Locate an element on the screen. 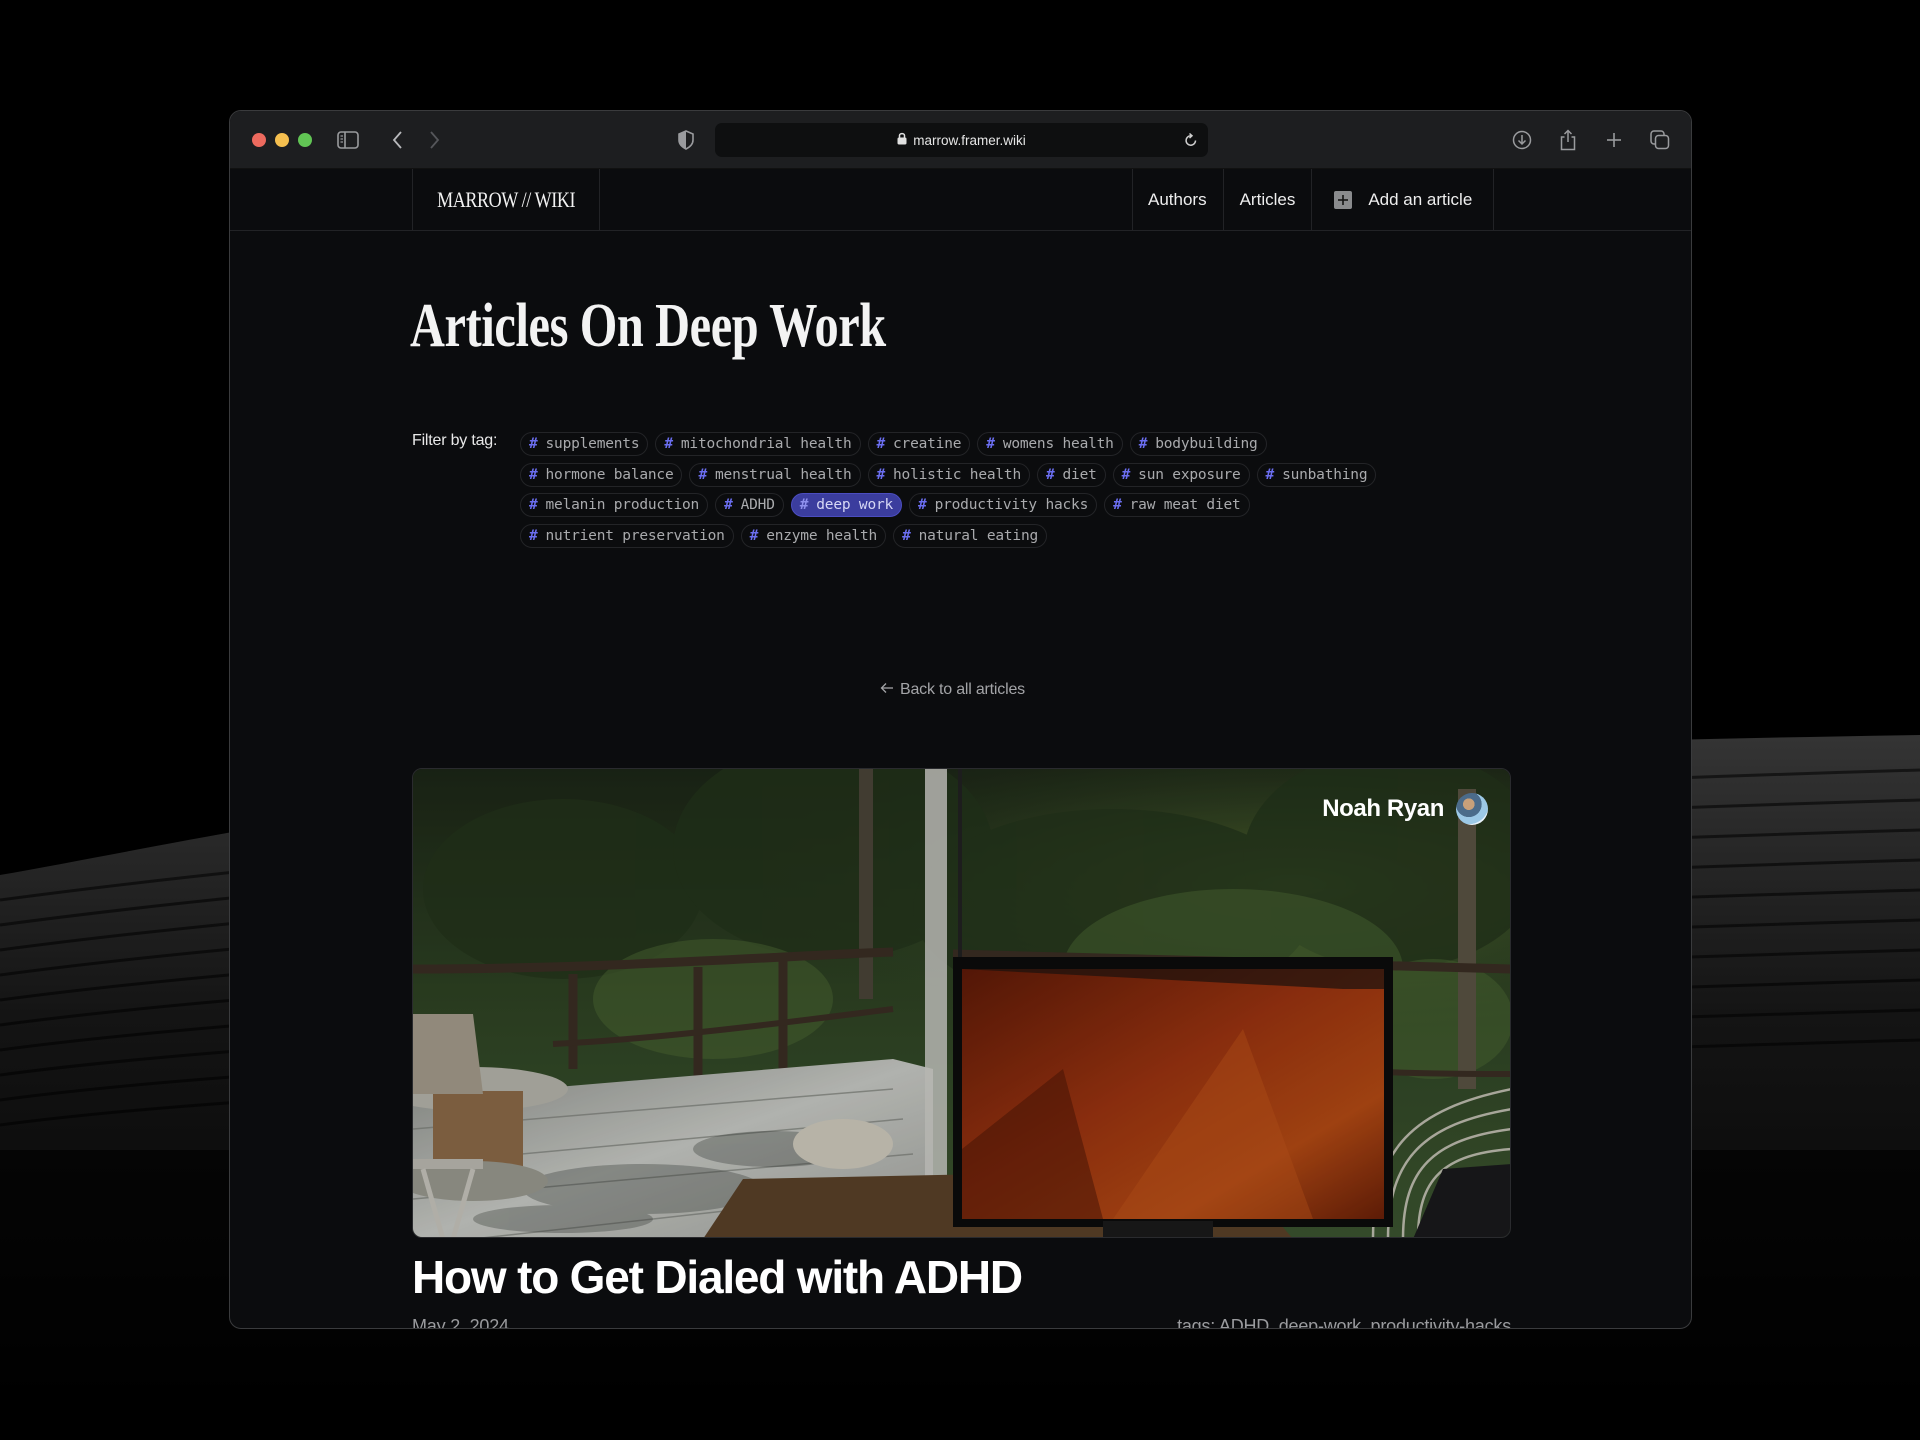 This screenshot has width=1920, height=1440. tag-filter-hormone-balance: # hormone balance is located at coordinates (601, 474).